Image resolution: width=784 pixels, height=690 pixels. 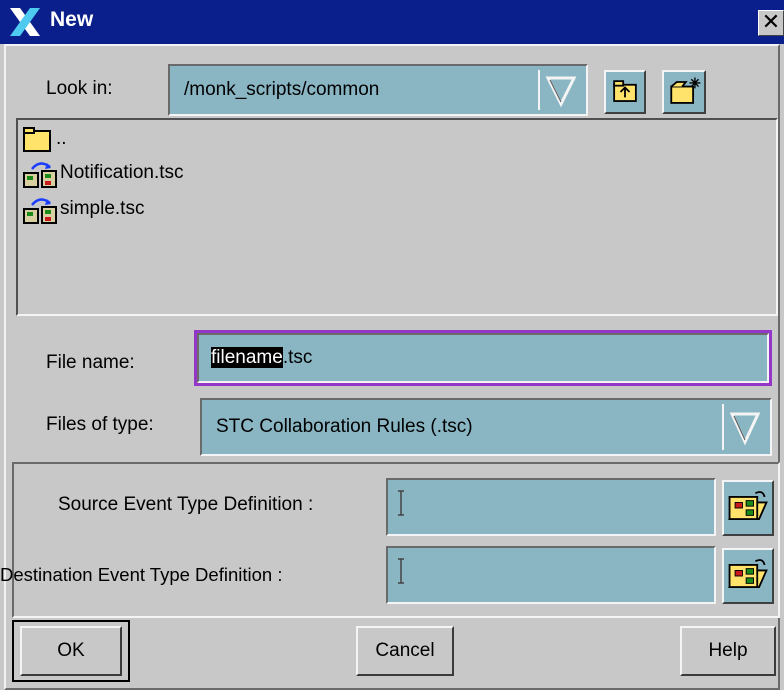 What do you see at coordinates (102, 208) in the screenshot?
I see `list-item-label: simple.tsc` at bounding box center [102, 208].